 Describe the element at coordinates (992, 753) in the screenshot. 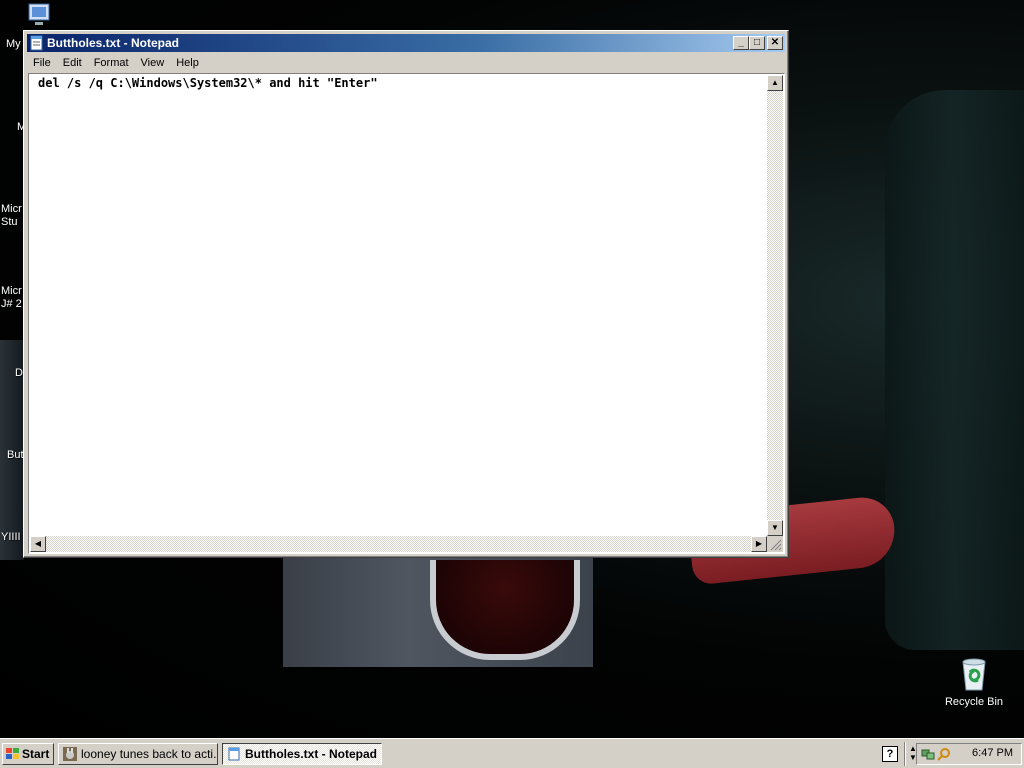

I see `clock: 6:47 PM` at that location.